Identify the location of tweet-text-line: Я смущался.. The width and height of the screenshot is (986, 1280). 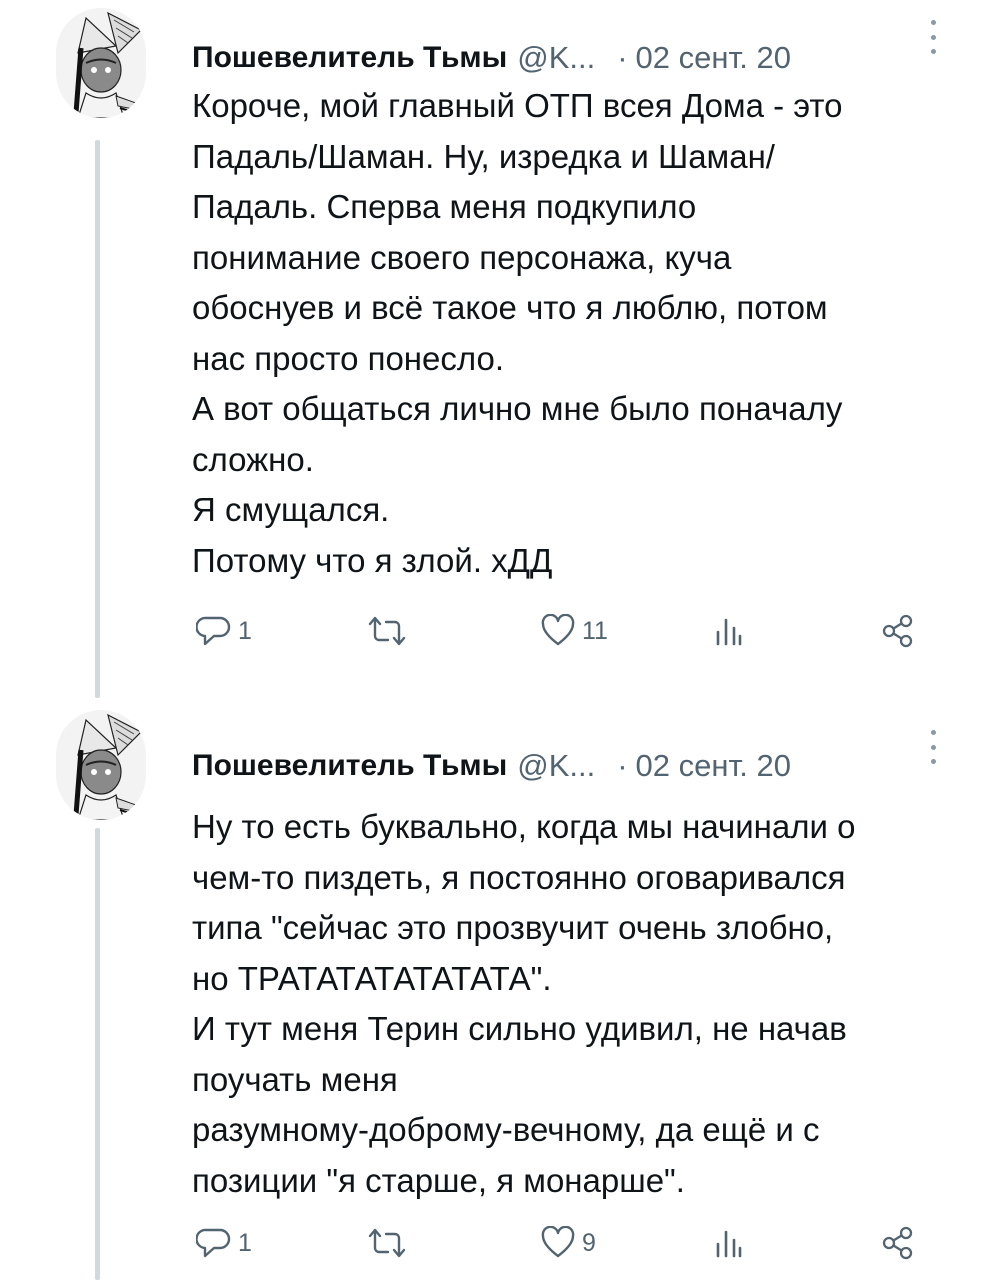
(291, 509).